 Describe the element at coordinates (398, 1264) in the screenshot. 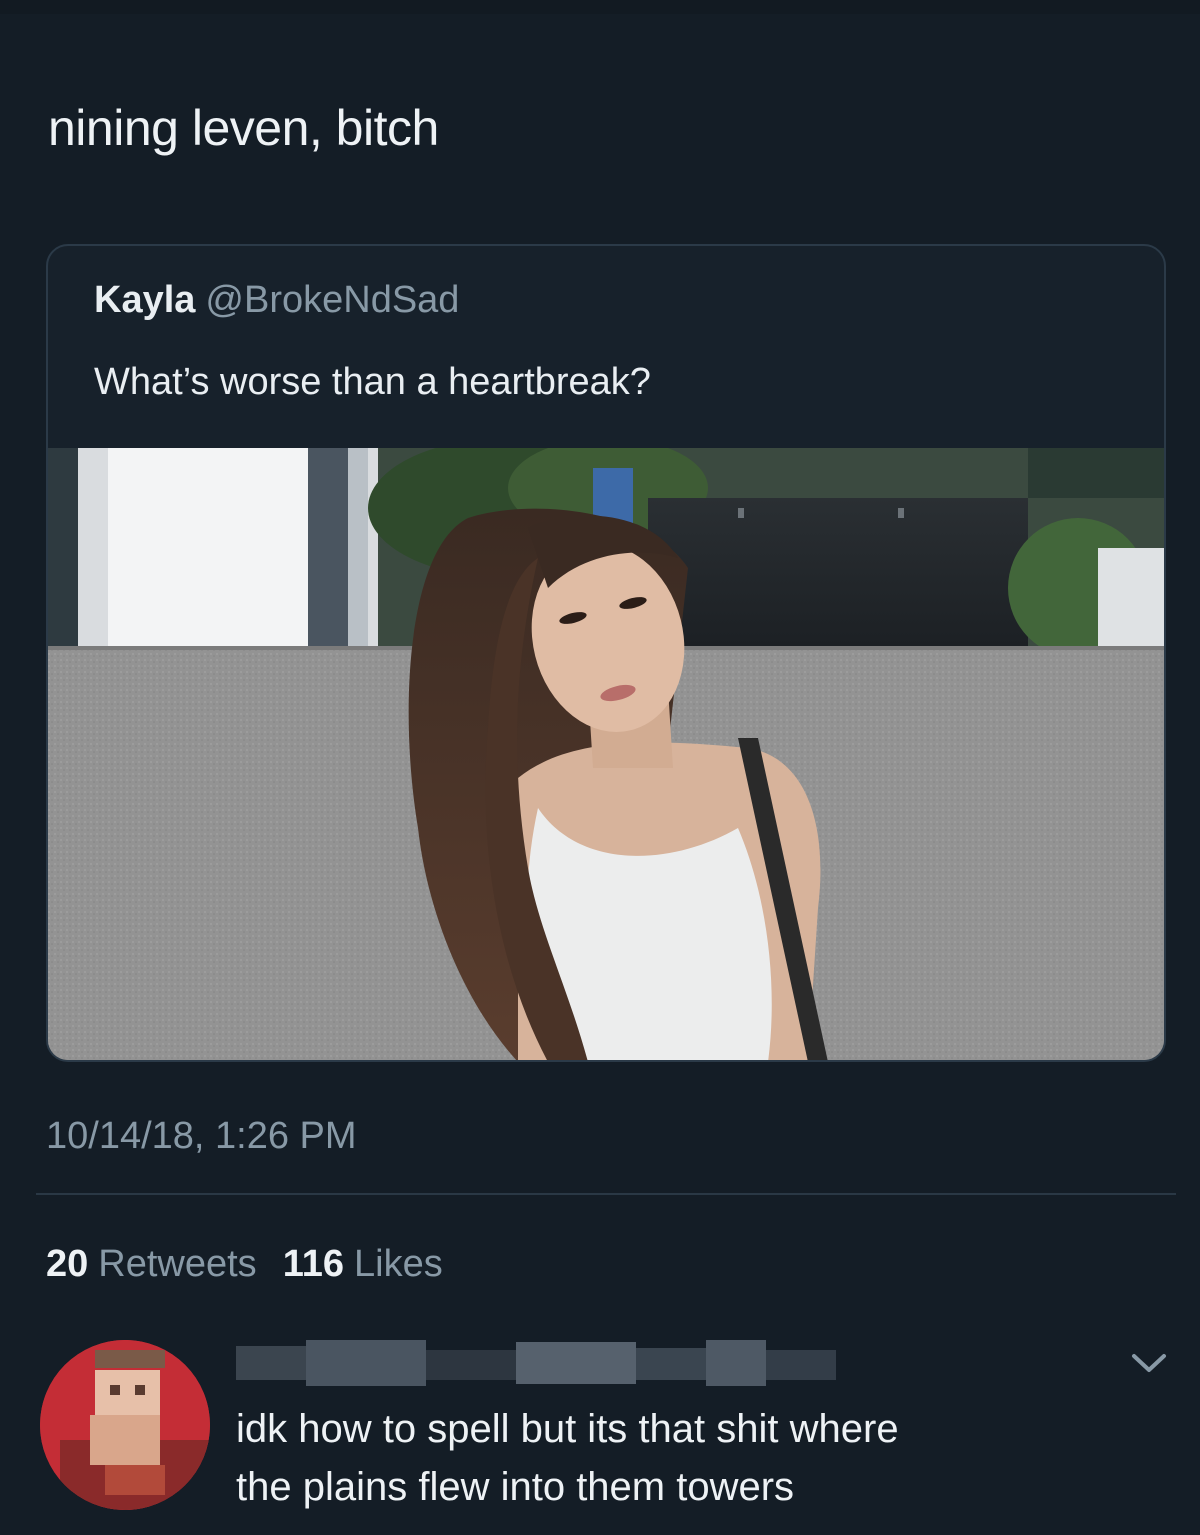

I see `likes-label: Likes` at that location.